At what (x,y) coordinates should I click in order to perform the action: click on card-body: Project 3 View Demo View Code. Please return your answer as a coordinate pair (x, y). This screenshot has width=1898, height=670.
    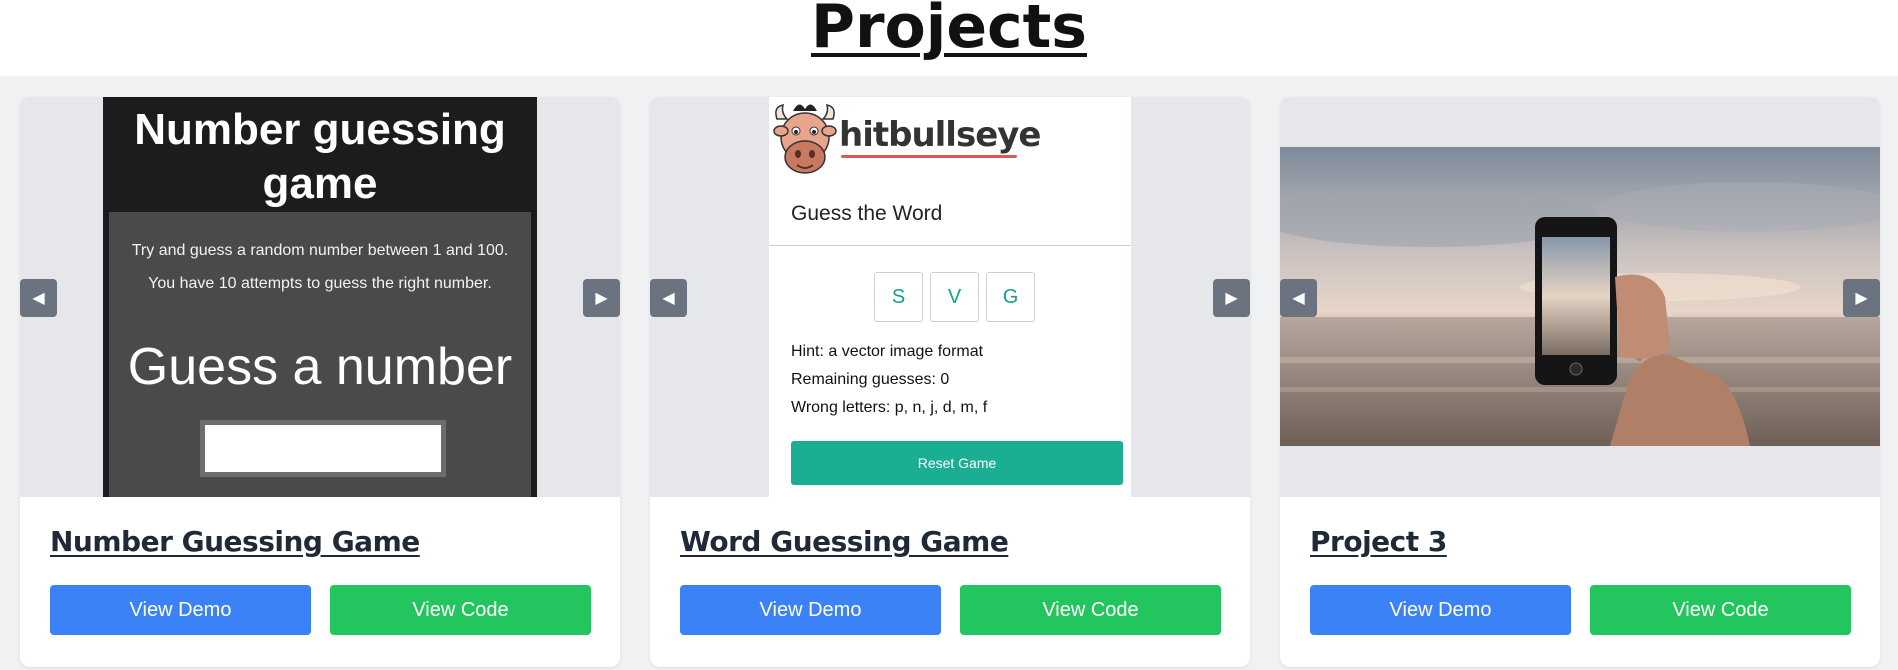
    Looking at the image, I should click on (1580, 582).